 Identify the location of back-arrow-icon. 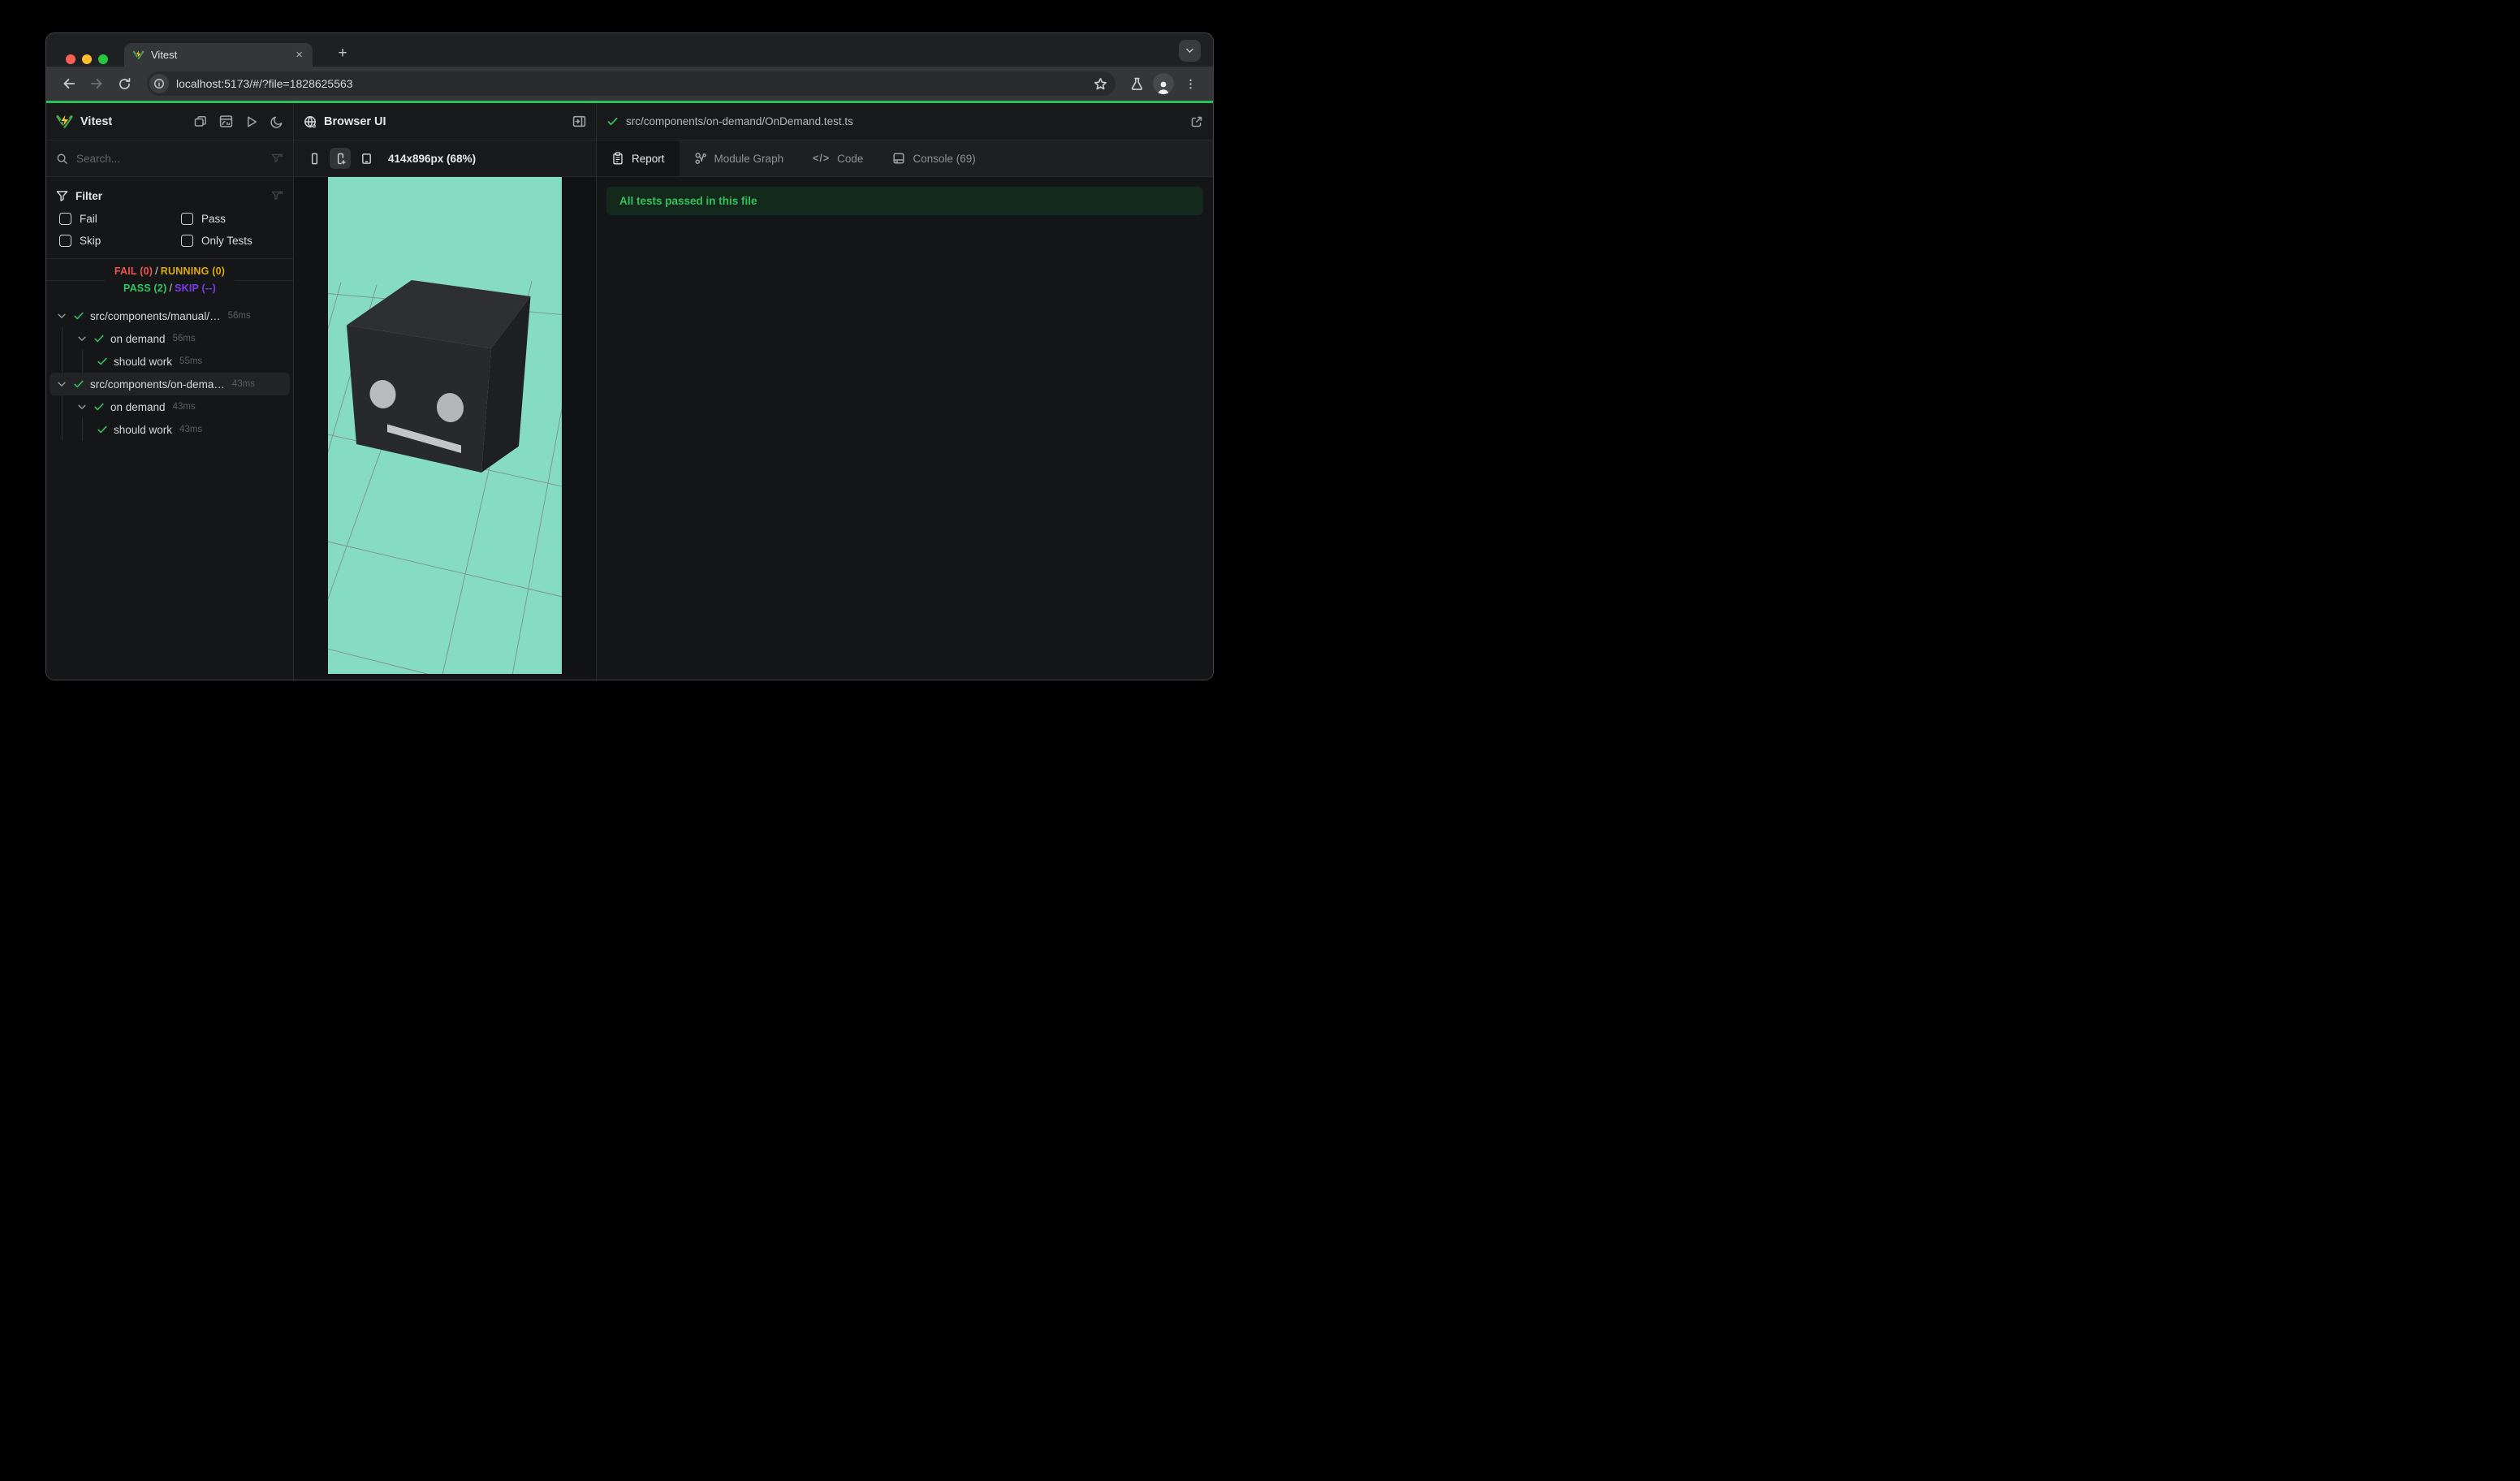
(69, 84).